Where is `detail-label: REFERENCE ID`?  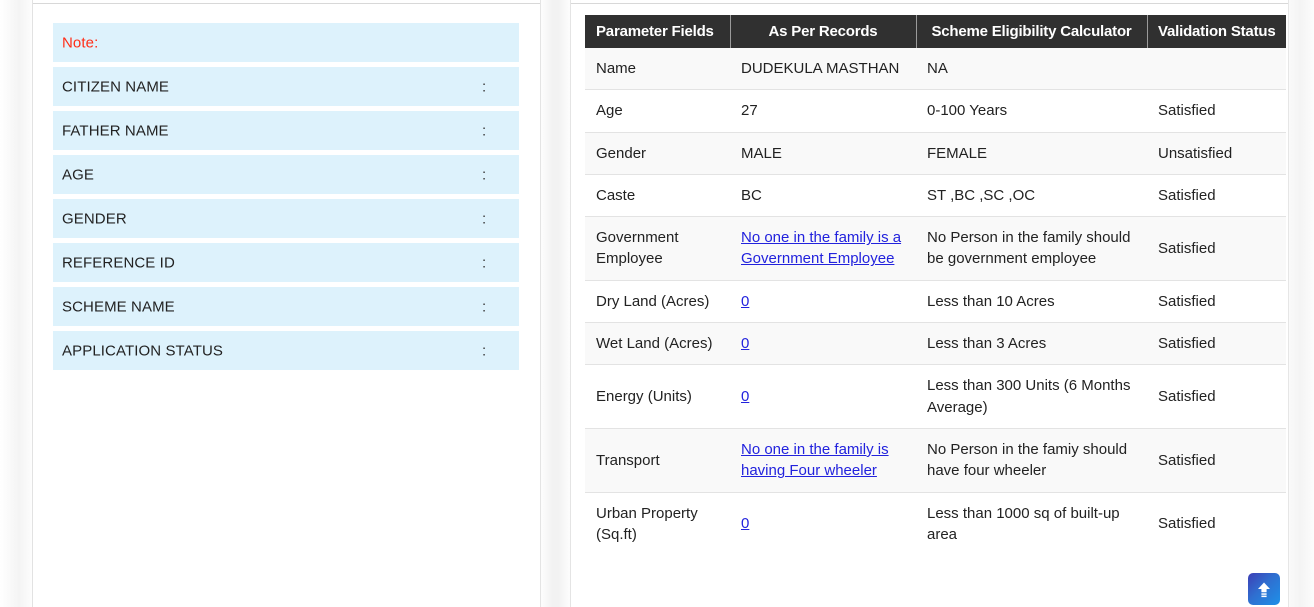 detail-label: REFERENCE ID is located at coordinates (118, 262).